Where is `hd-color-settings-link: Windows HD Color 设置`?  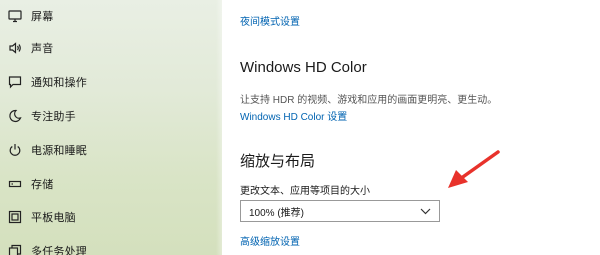 hd-color-settings-link: Windows HD Color 设置 is located at coordinates (293, 115).